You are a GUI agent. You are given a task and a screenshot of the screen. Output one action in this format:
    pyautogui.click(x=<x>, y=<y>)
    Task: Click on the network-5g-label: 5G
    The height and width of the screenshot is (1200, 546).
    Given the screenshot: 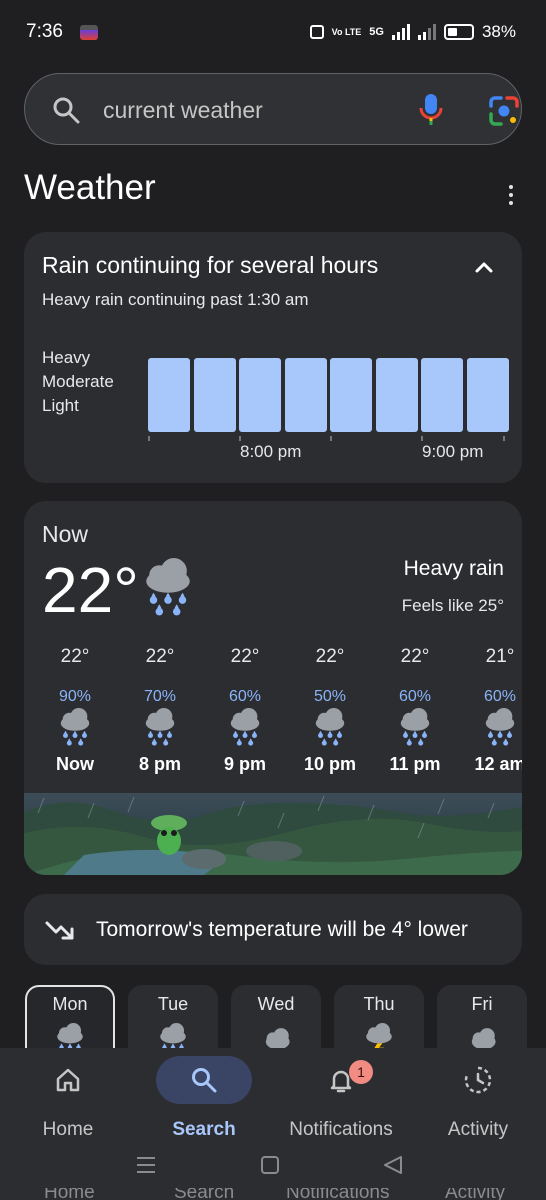 What is the action you would take?
    pyautogui.click(x=376, y=32)
    